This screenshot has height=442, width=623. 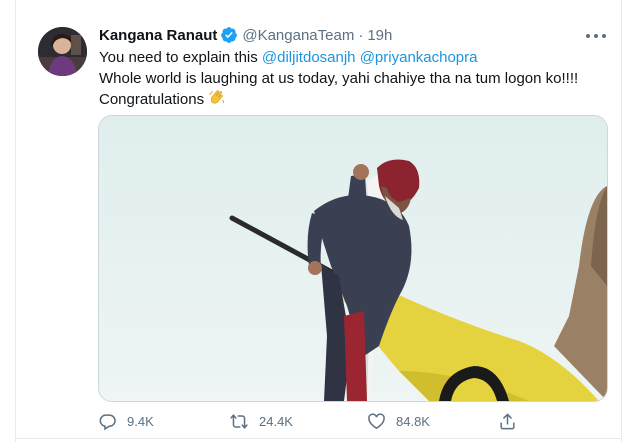 What do you see at coordinates (276, 421) in the screenshot?
I see `retweet-count: 24.4K` at bounding box center [276, 421].